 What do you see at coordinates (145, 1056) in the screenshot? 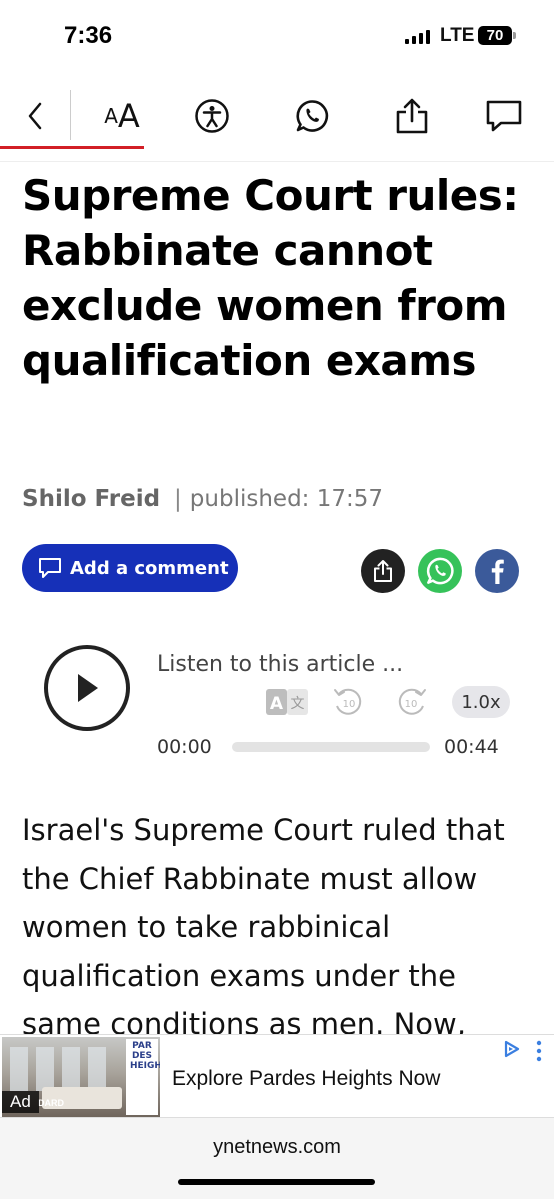
I see `ad-logo: PAR DES HEIGHTS` at bounding box center [145, 1056].